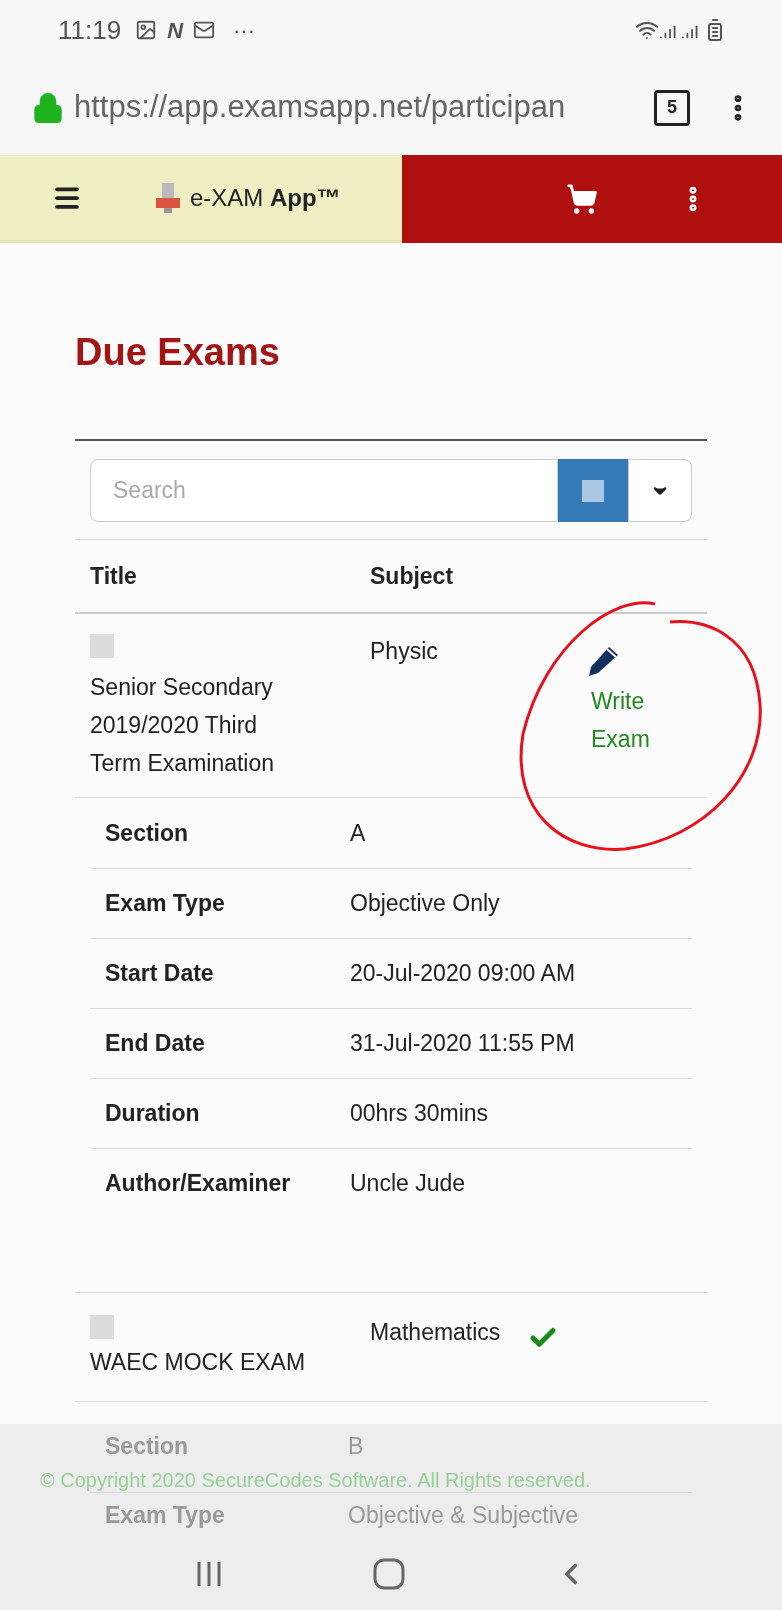 The image size is (782, 1610). I want to click on detail-value: Objective & Subjective, so click(463, 1515).